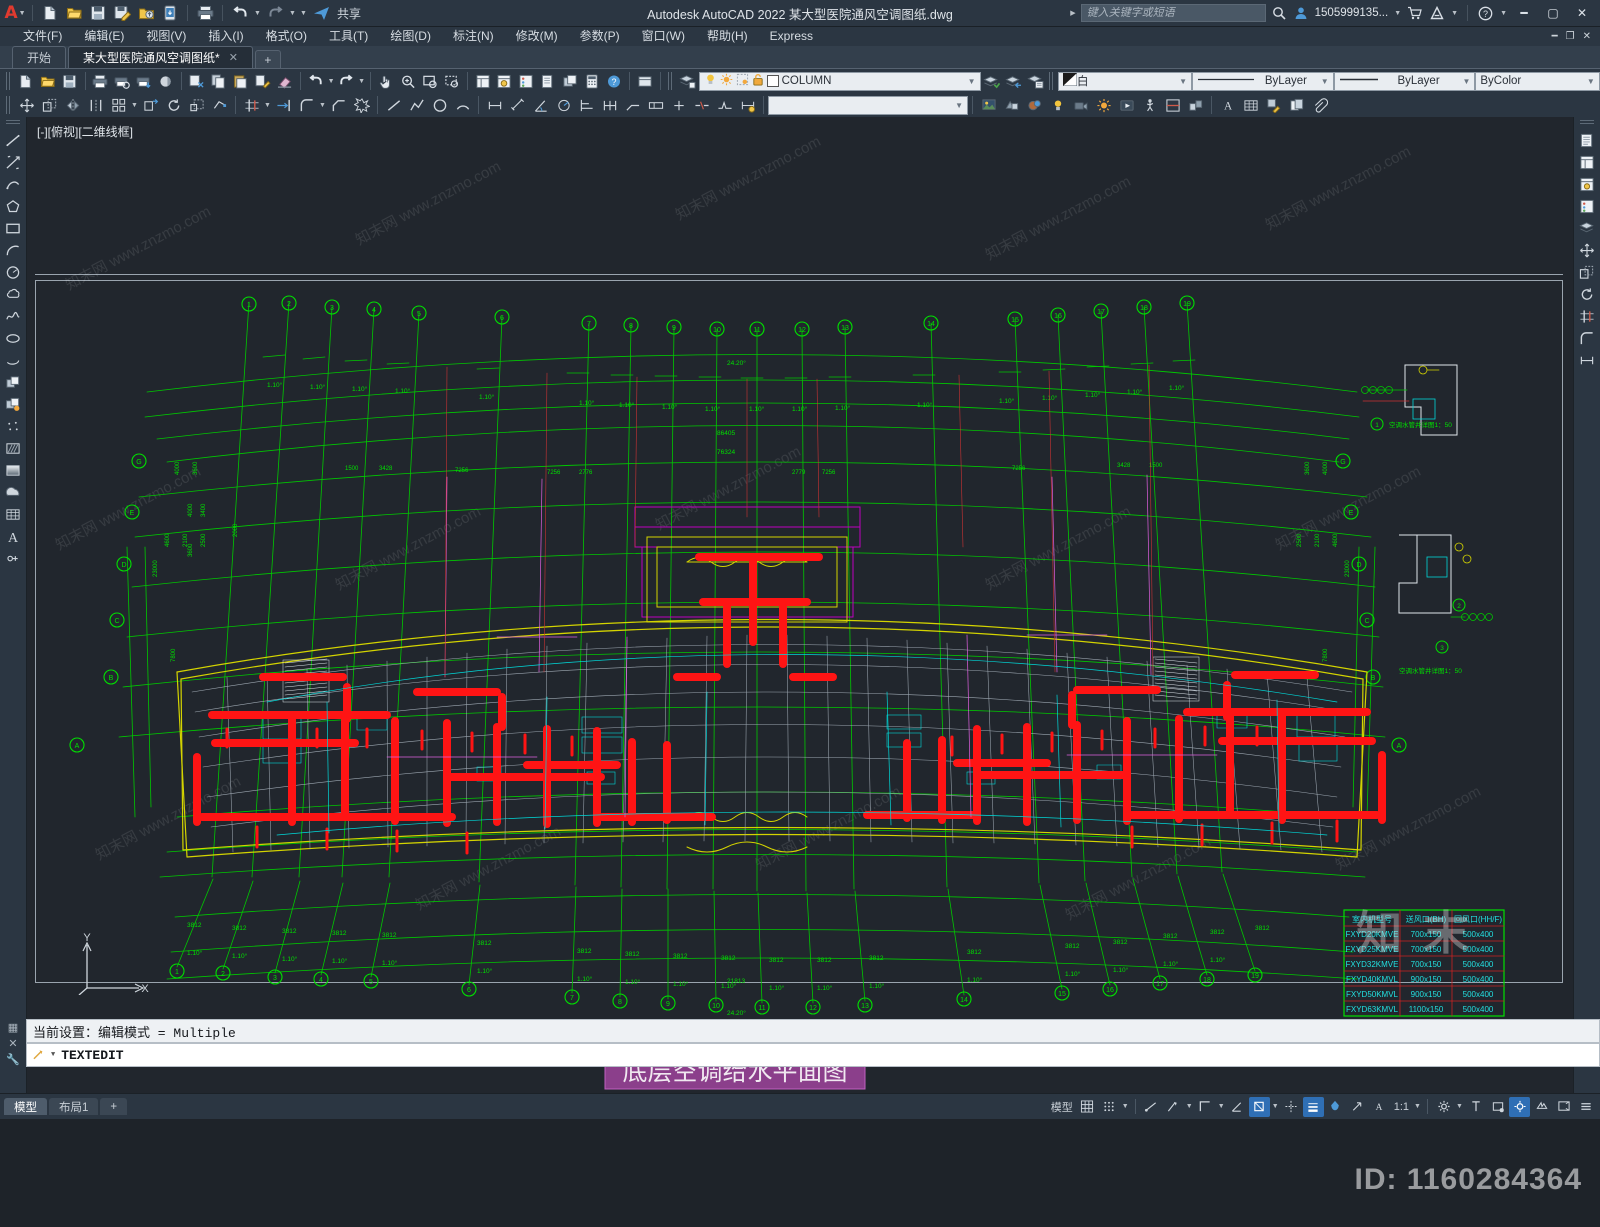 The height and width of the screenshot is (1227, 1600). What do you see at coordinates (813, 1055) in the screenshot?
I see `command-input-row: ▼ TEXTEDIT` at bounding box center [813, 1055].